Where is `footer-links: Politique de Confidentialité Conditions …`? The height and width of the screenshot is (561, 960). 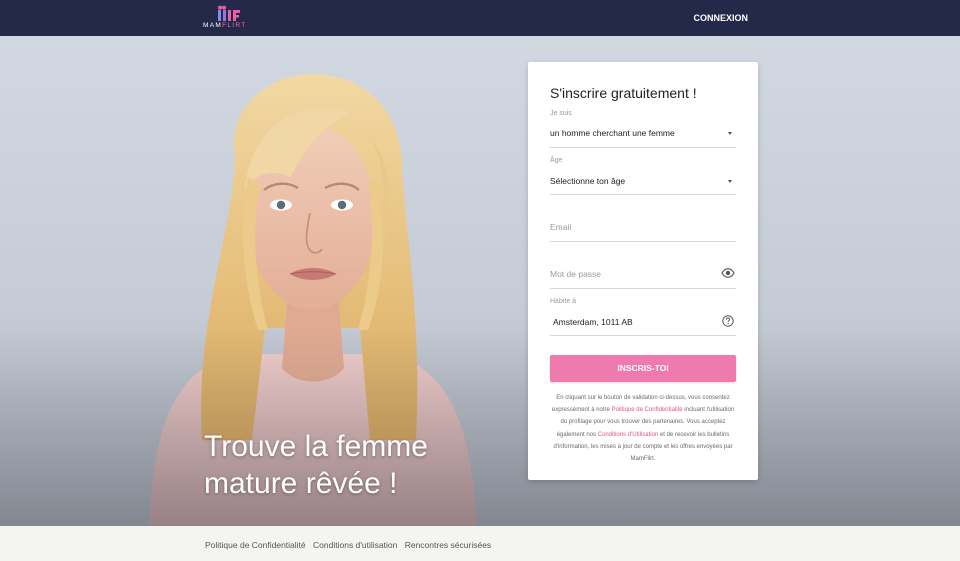 footer-links: Politique de Confidentialité Conditions … is located at coordinates (350, 545).